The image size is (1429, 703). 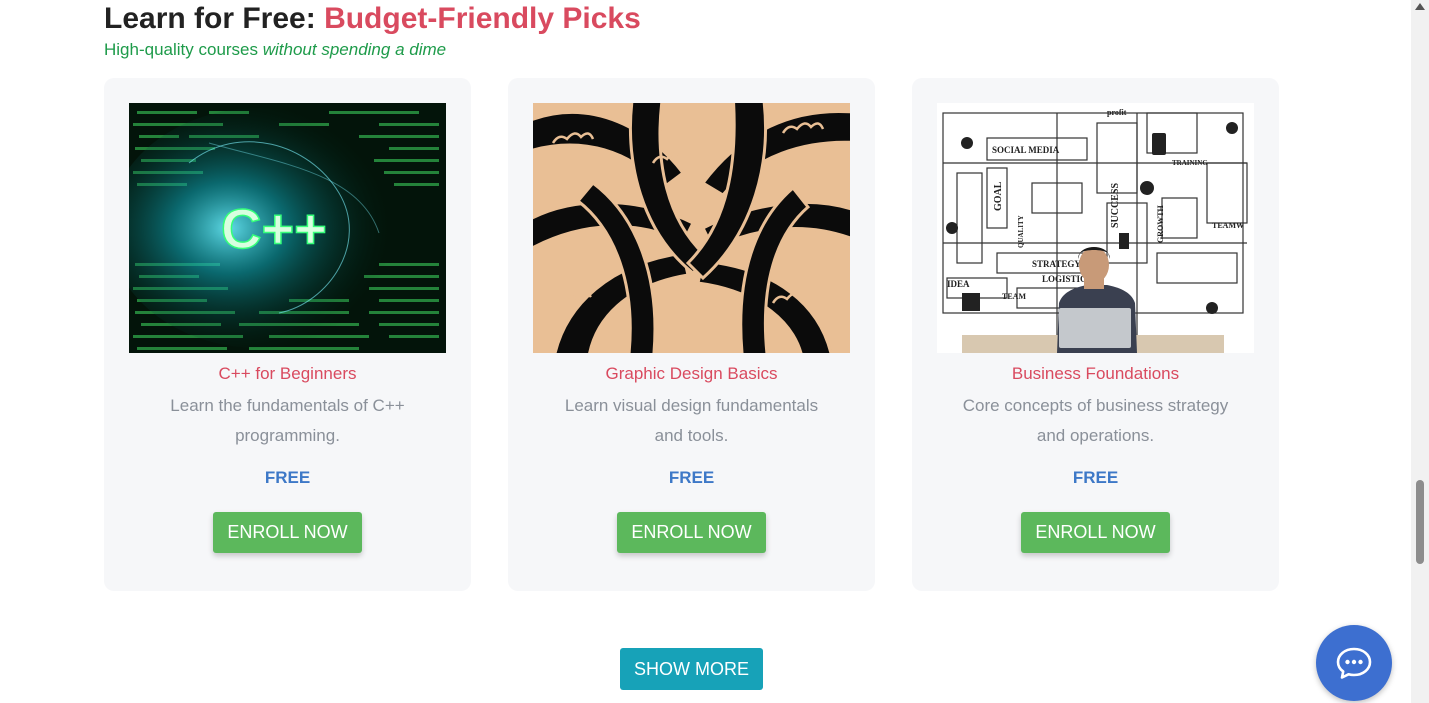 I want to click on scrollbar-thumb, so click(x=1420, y=522).